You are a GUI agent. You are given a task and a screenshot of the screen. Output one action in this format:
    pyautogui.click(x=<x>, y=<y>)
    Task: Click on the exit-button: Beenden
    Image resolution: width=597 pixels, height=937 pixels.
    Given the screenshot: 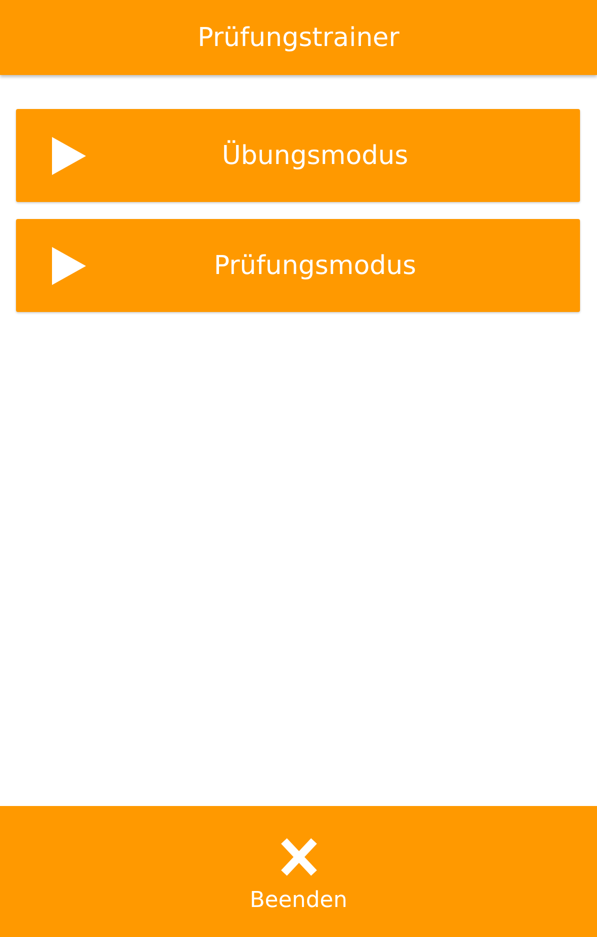 What is the action you would take?
    pyautogui.click(x=298, y=871)
    